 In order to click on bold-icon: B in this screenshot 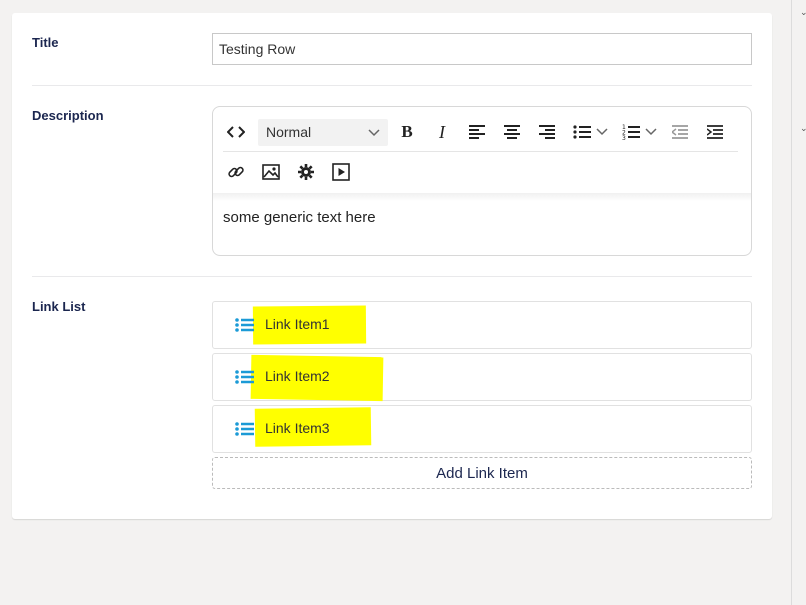, I will do `click(407, 132)`.